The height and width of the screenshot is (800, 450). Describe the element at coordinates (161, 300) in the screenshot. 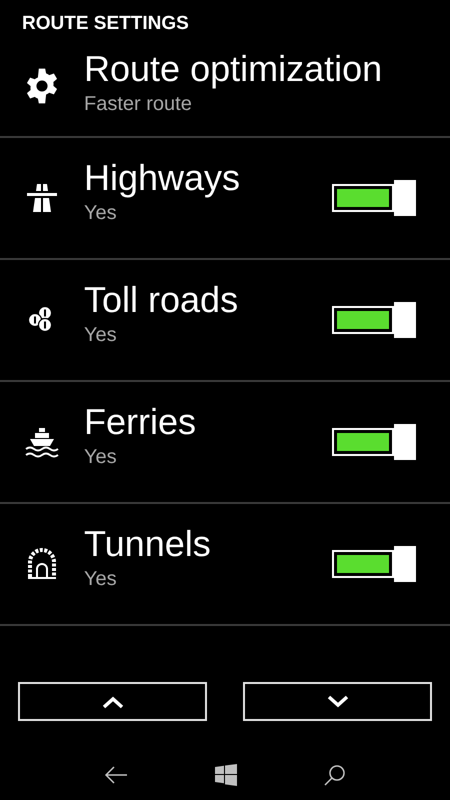

I see `setting-title: Toll roads` at that location.